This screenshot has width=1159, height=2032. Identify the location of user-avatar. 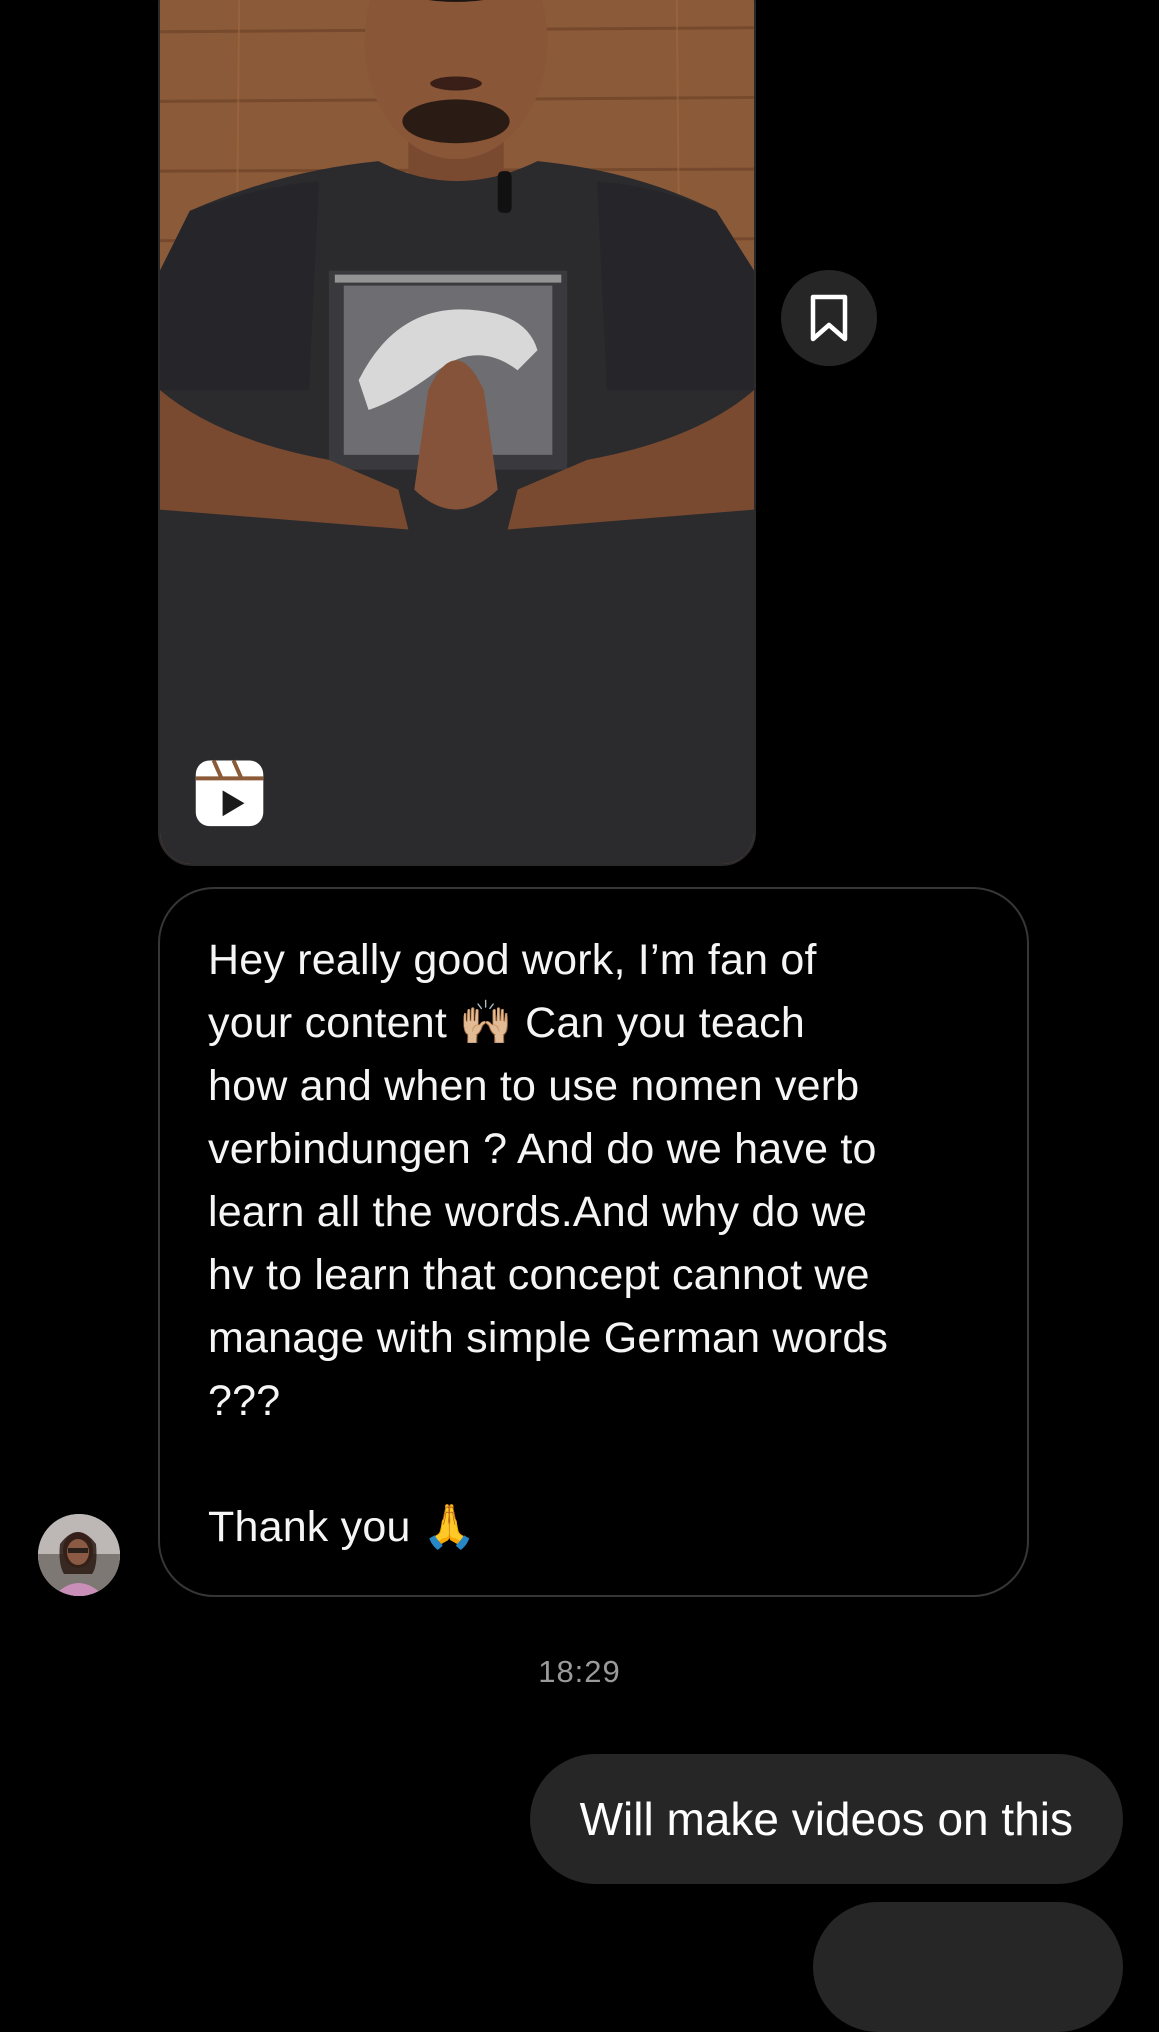
(79, 1555).